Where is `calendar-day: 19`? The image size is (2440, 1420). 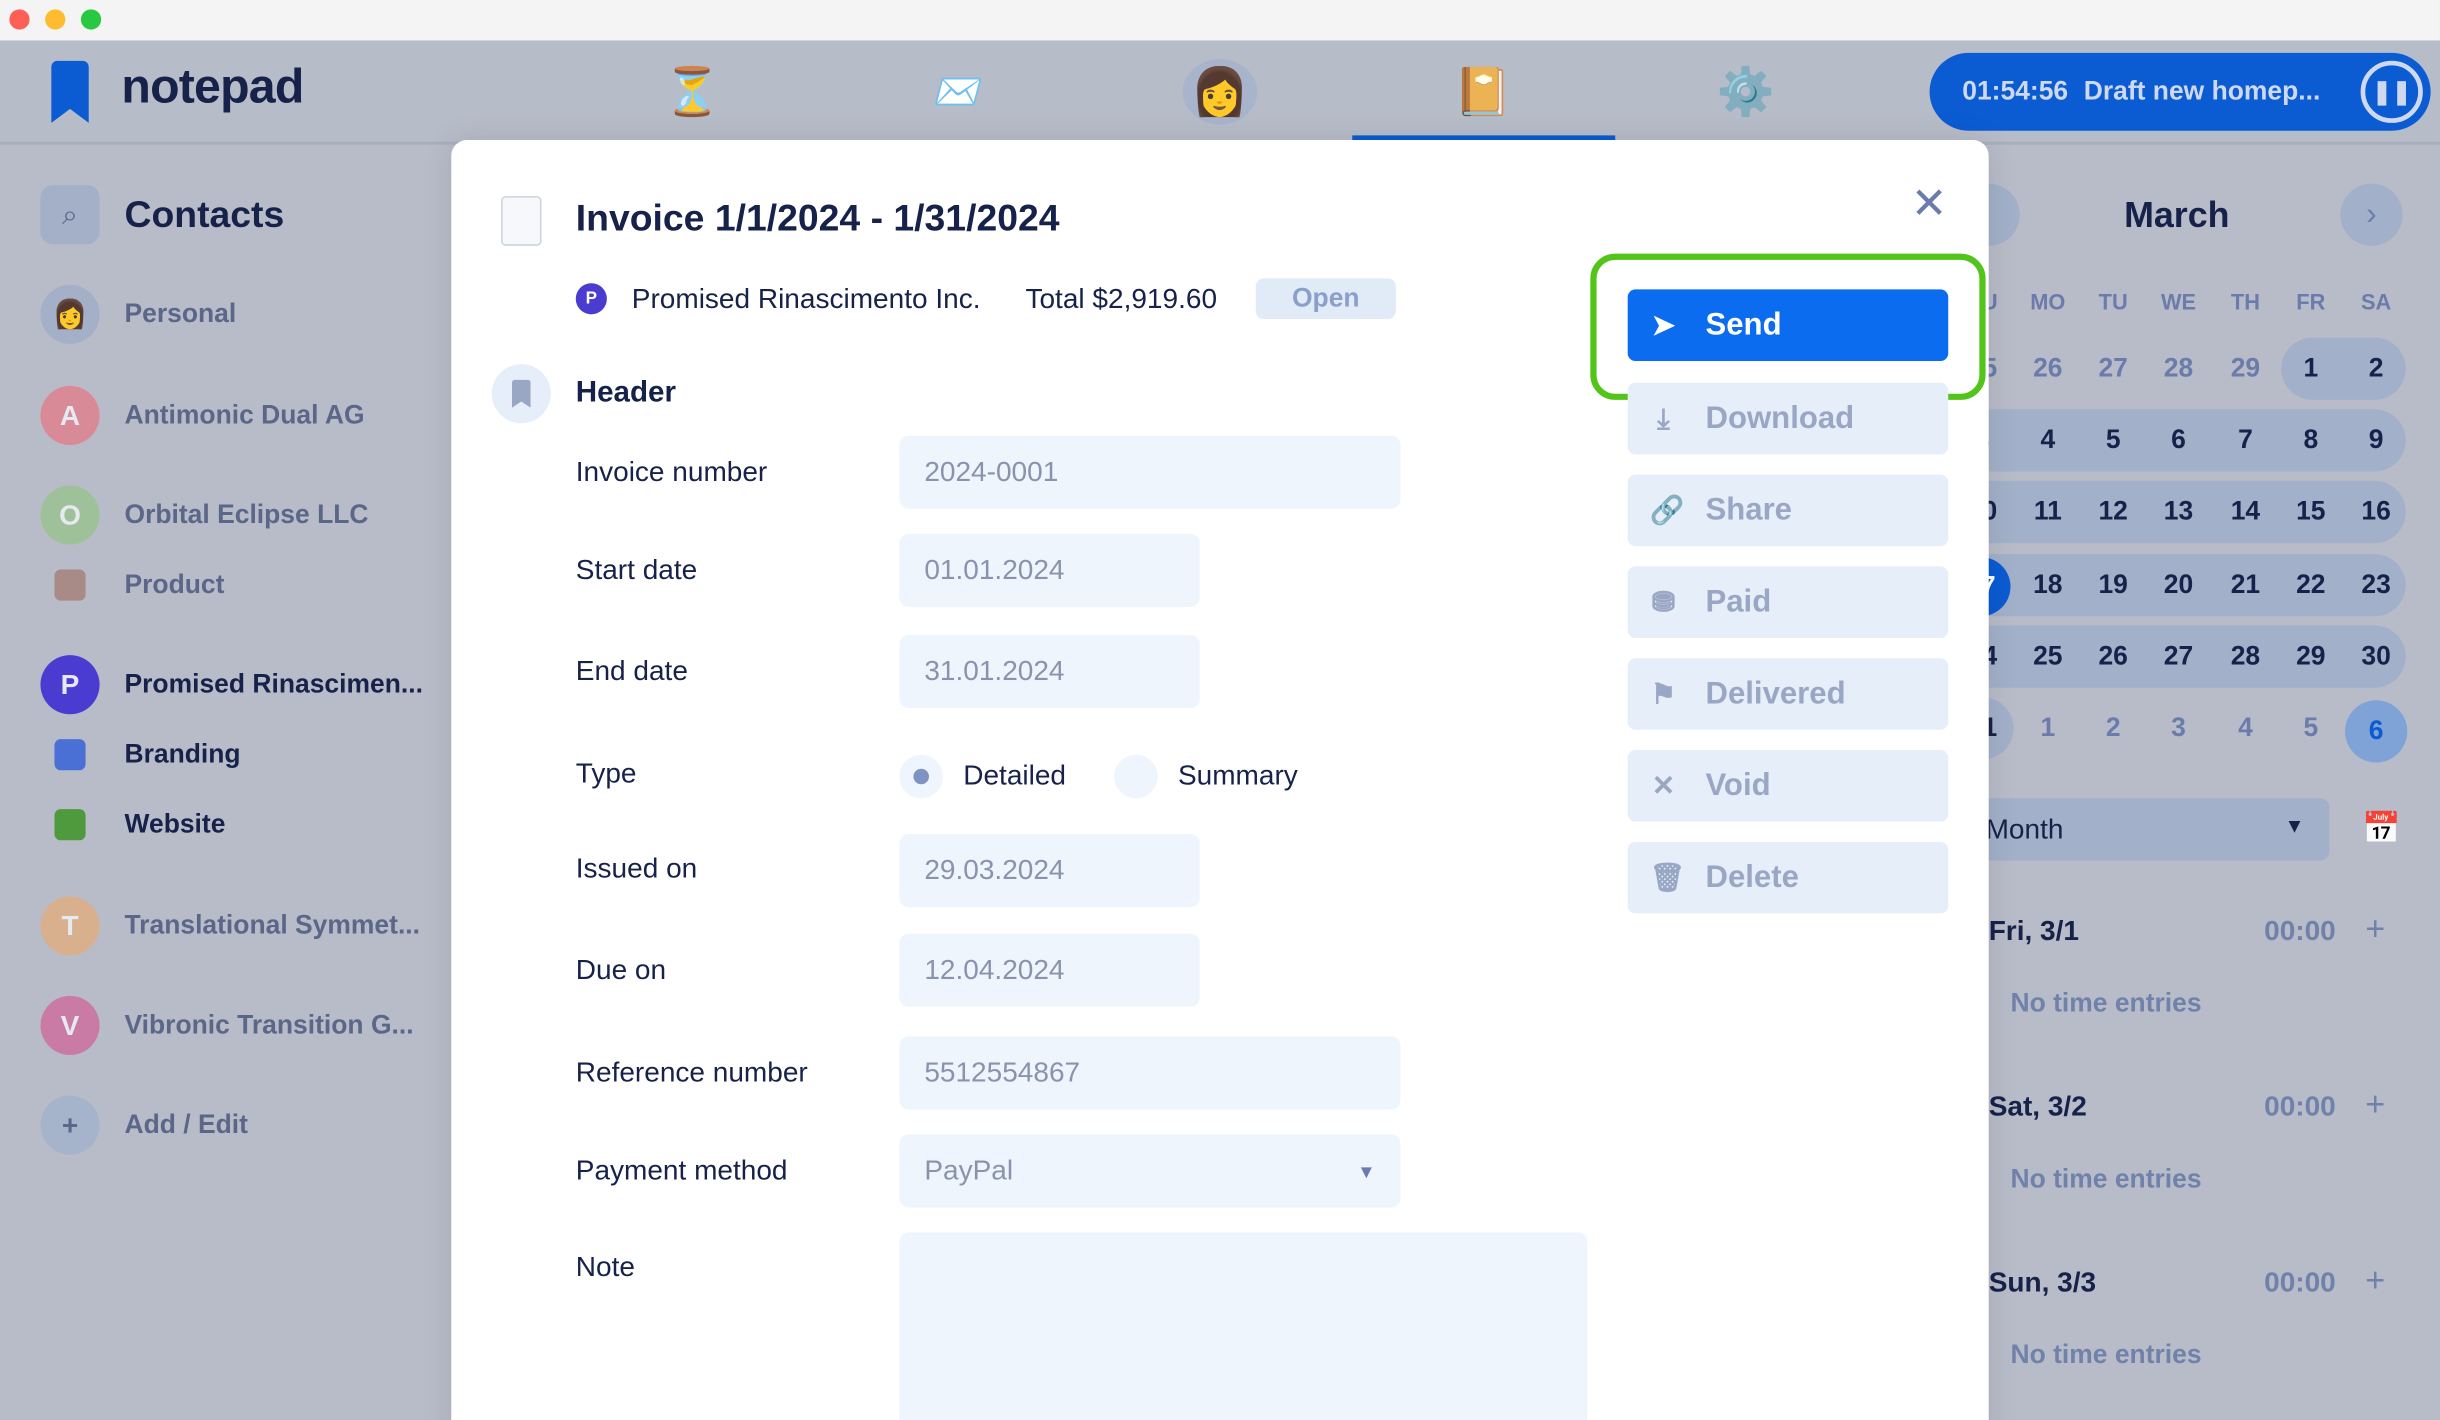 calendar-day: 19 is located at coordinates (2113, 585).